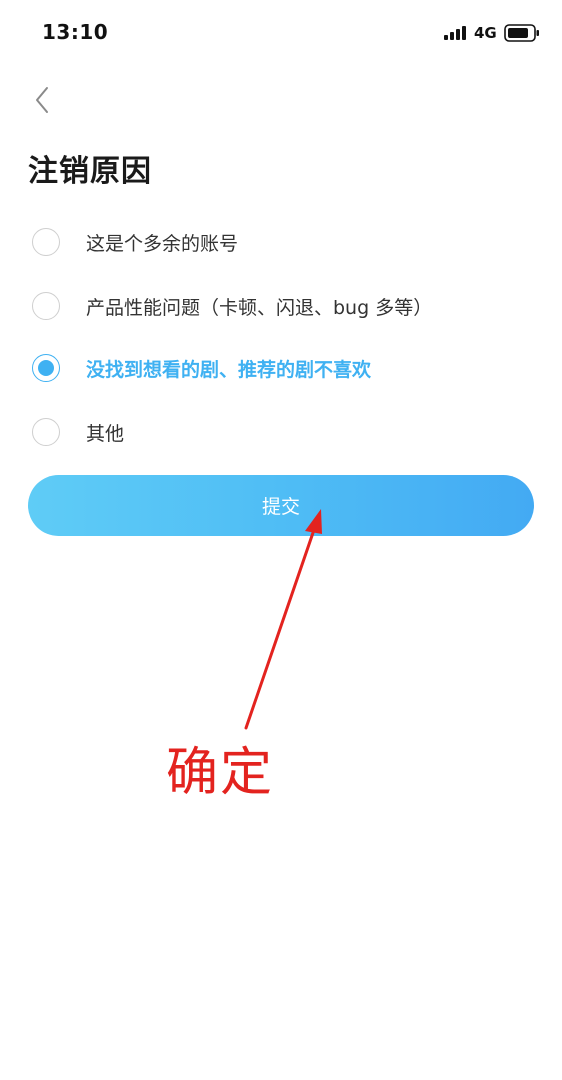  I want to click on reason-option-other: 其他, so click(282, 432).